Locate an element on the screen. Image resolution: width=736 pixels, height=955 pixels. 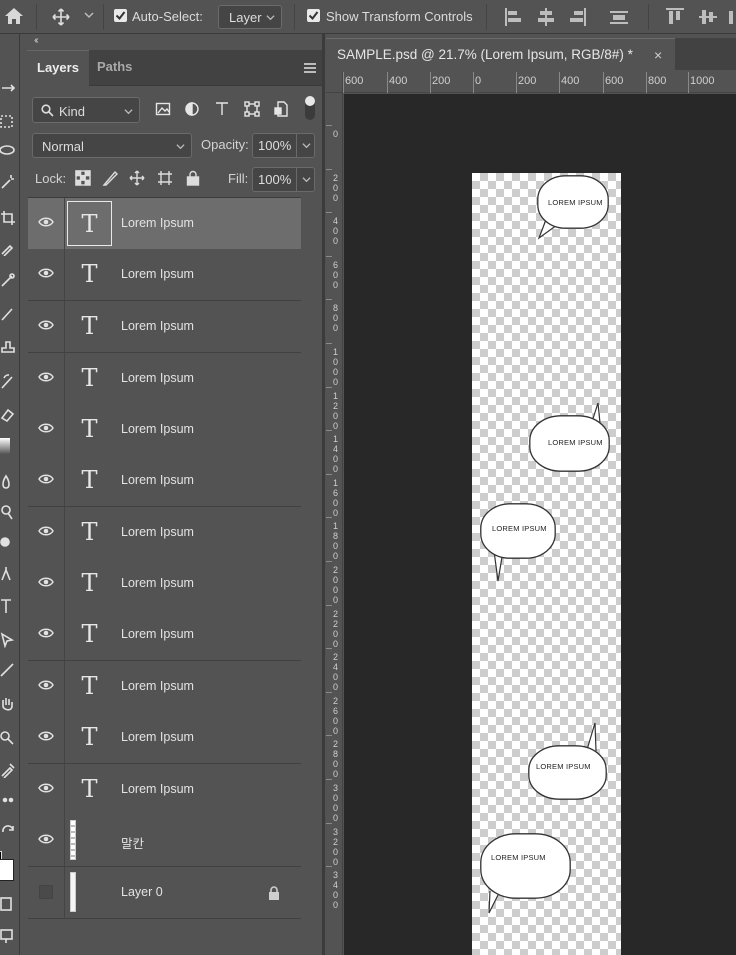
quick-mask-icon is located at coordinates (8, 904).